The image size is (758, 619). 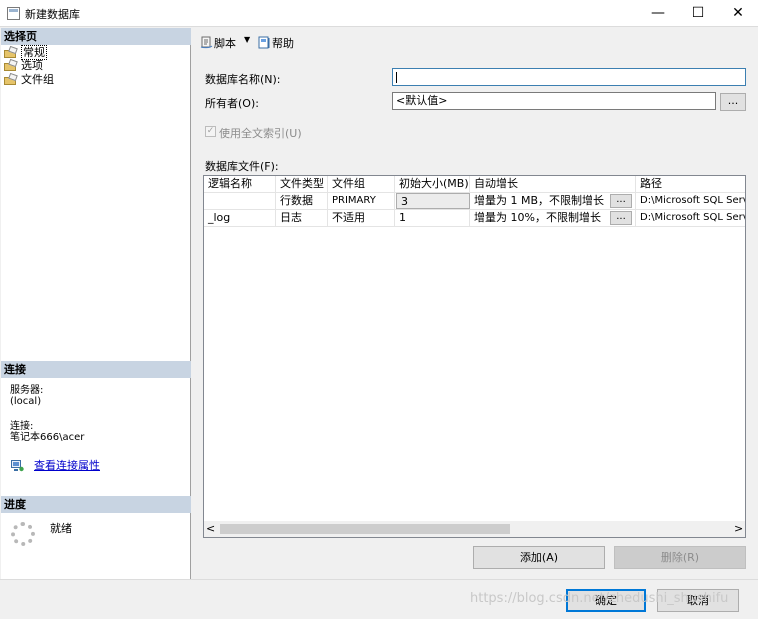 I want to click on progress-header: 进度, so click(x=96, y=504).